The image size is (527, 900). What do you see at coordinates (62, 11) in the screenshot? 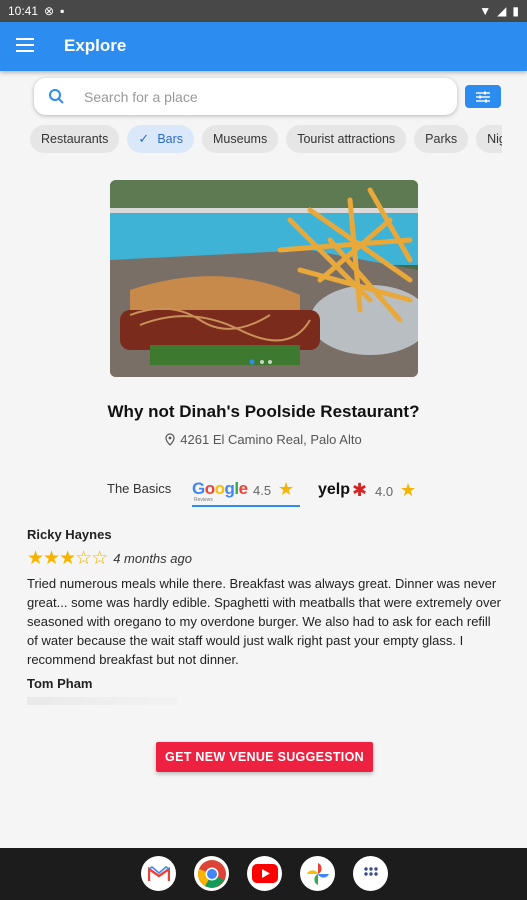
I see `sim-icon: ▪` at bounding box center [62, 11].